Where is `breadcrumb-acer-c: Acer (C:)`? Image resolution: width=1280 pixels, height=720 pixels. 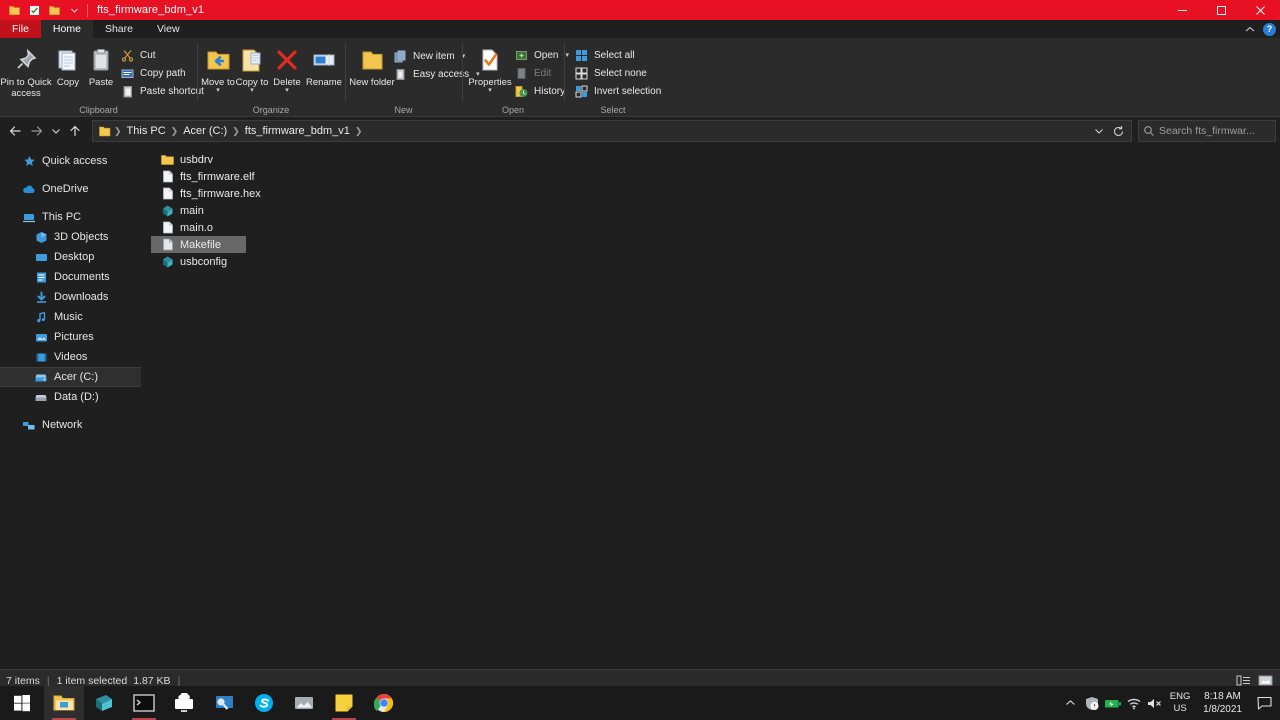 breadcrumb-acer-c: Acer (C:) is located at coordinates (205, 131).